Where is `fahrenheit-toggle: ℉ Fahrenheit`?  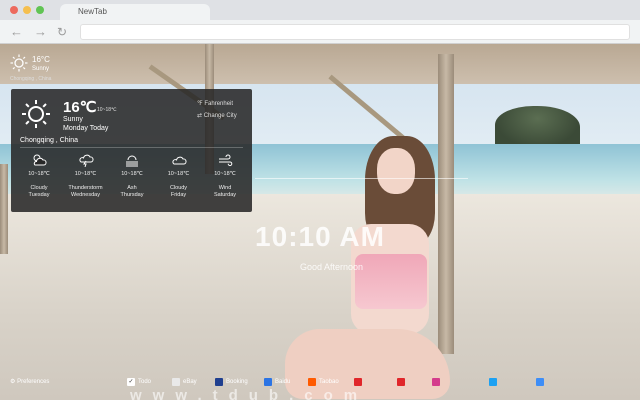
fahrenheit-toggle: ℉ Fahrenheit is located at coordinates (215, 103).